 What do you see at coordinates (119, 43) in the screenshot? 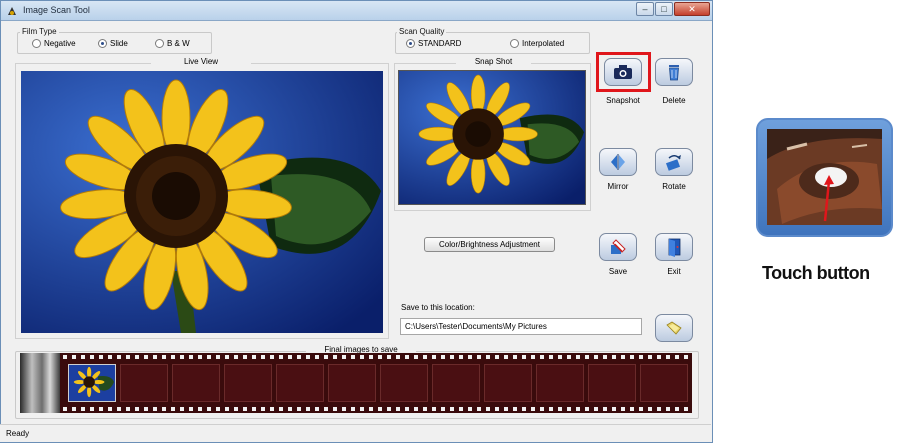
I see `radio-label: Slide` at bounding box center [119, 43].